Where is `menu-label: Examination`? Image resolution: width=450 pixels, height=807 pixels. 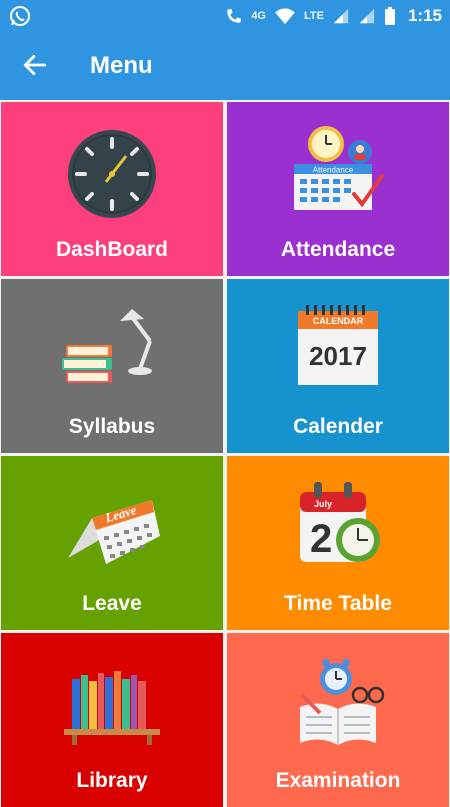
menu-label: Examination is located at coordinates (338, 780).